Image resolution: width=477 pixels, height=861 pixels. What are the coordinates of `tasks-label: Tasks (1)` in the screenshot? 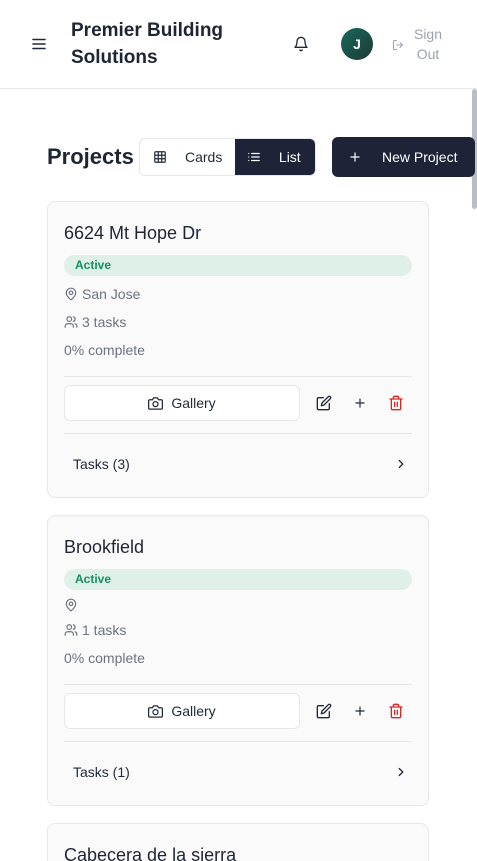 It's located at (101, 772).